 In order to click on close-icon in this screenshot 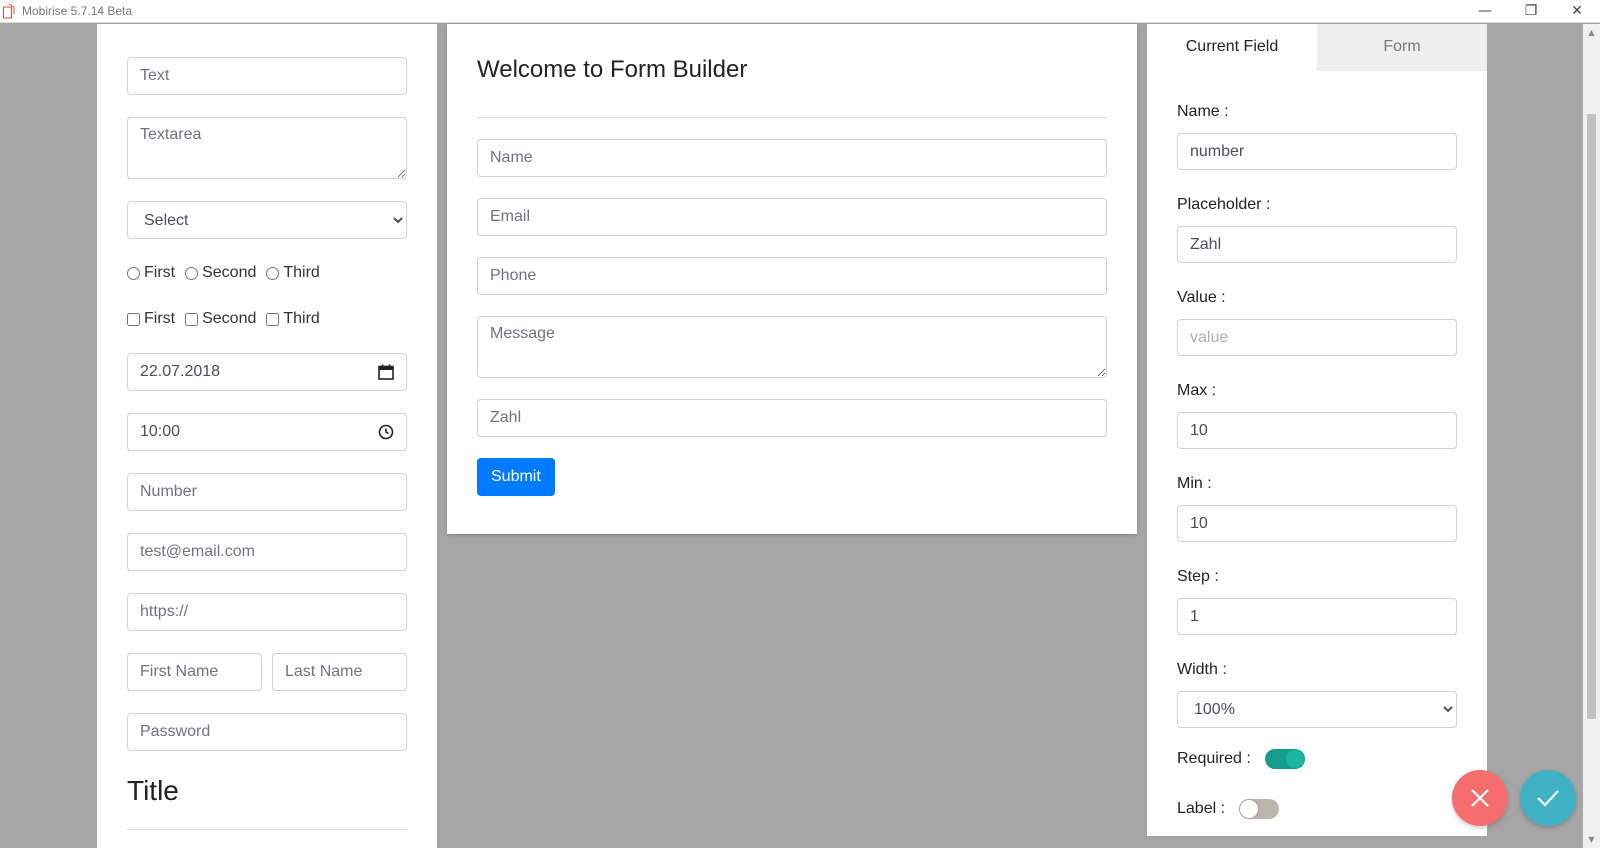, I will do `click(1480, 798)`.